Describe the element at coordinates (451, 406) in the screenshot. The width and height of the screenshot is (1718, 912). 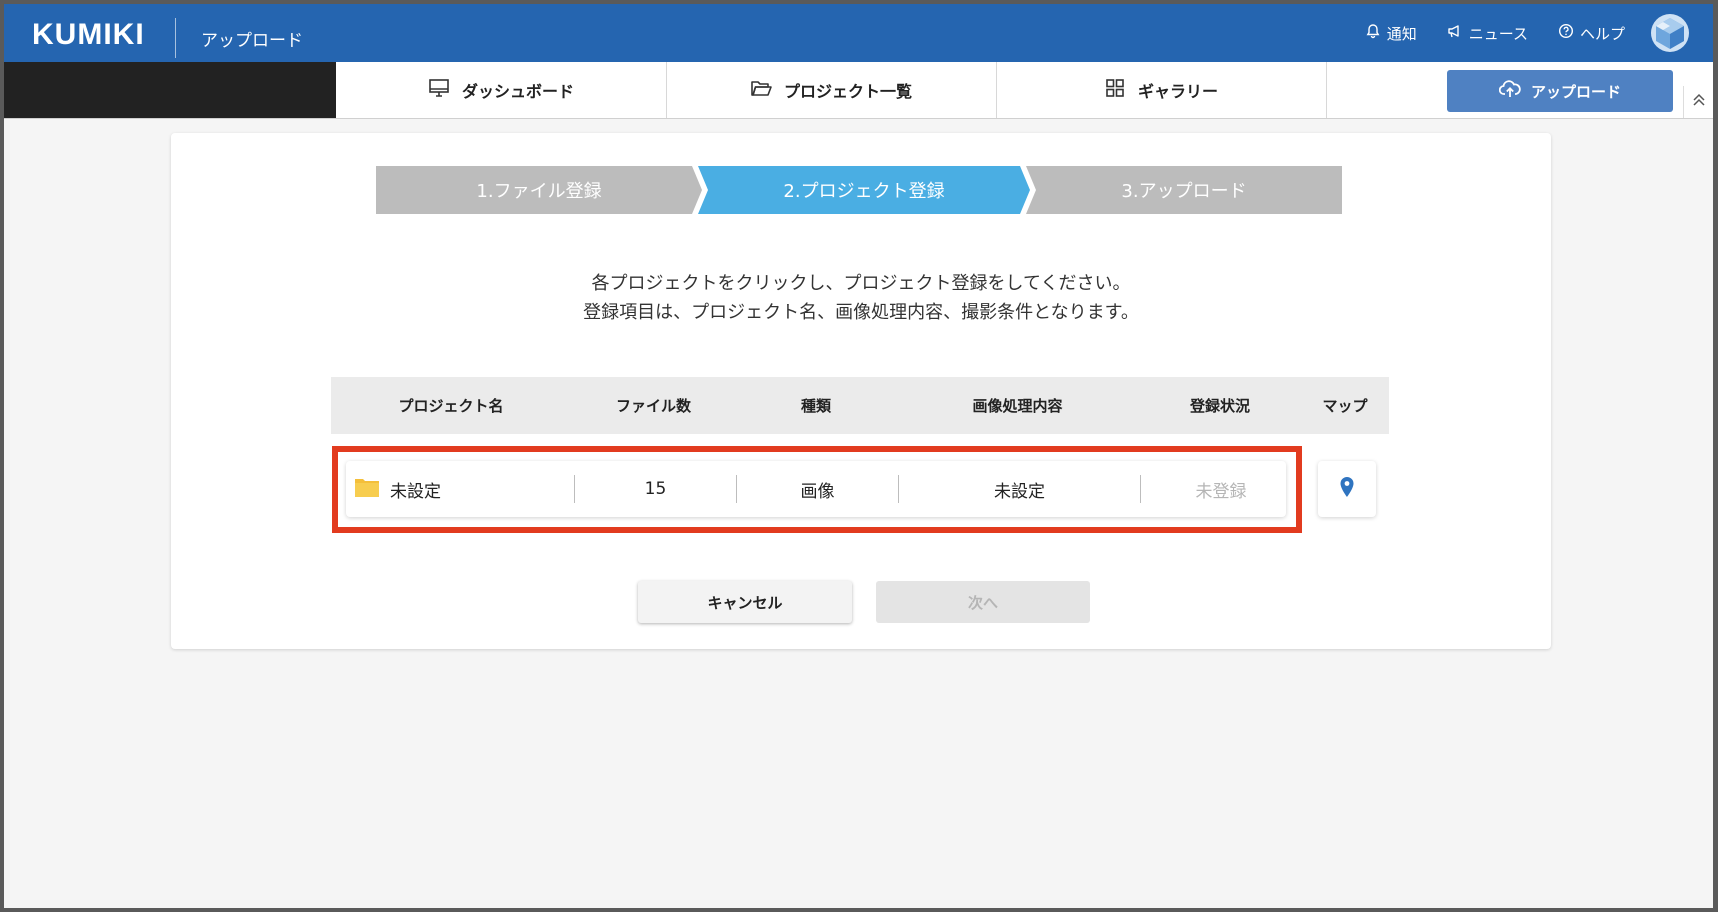
I see `th-project-name: プロジェクト名` at that location.